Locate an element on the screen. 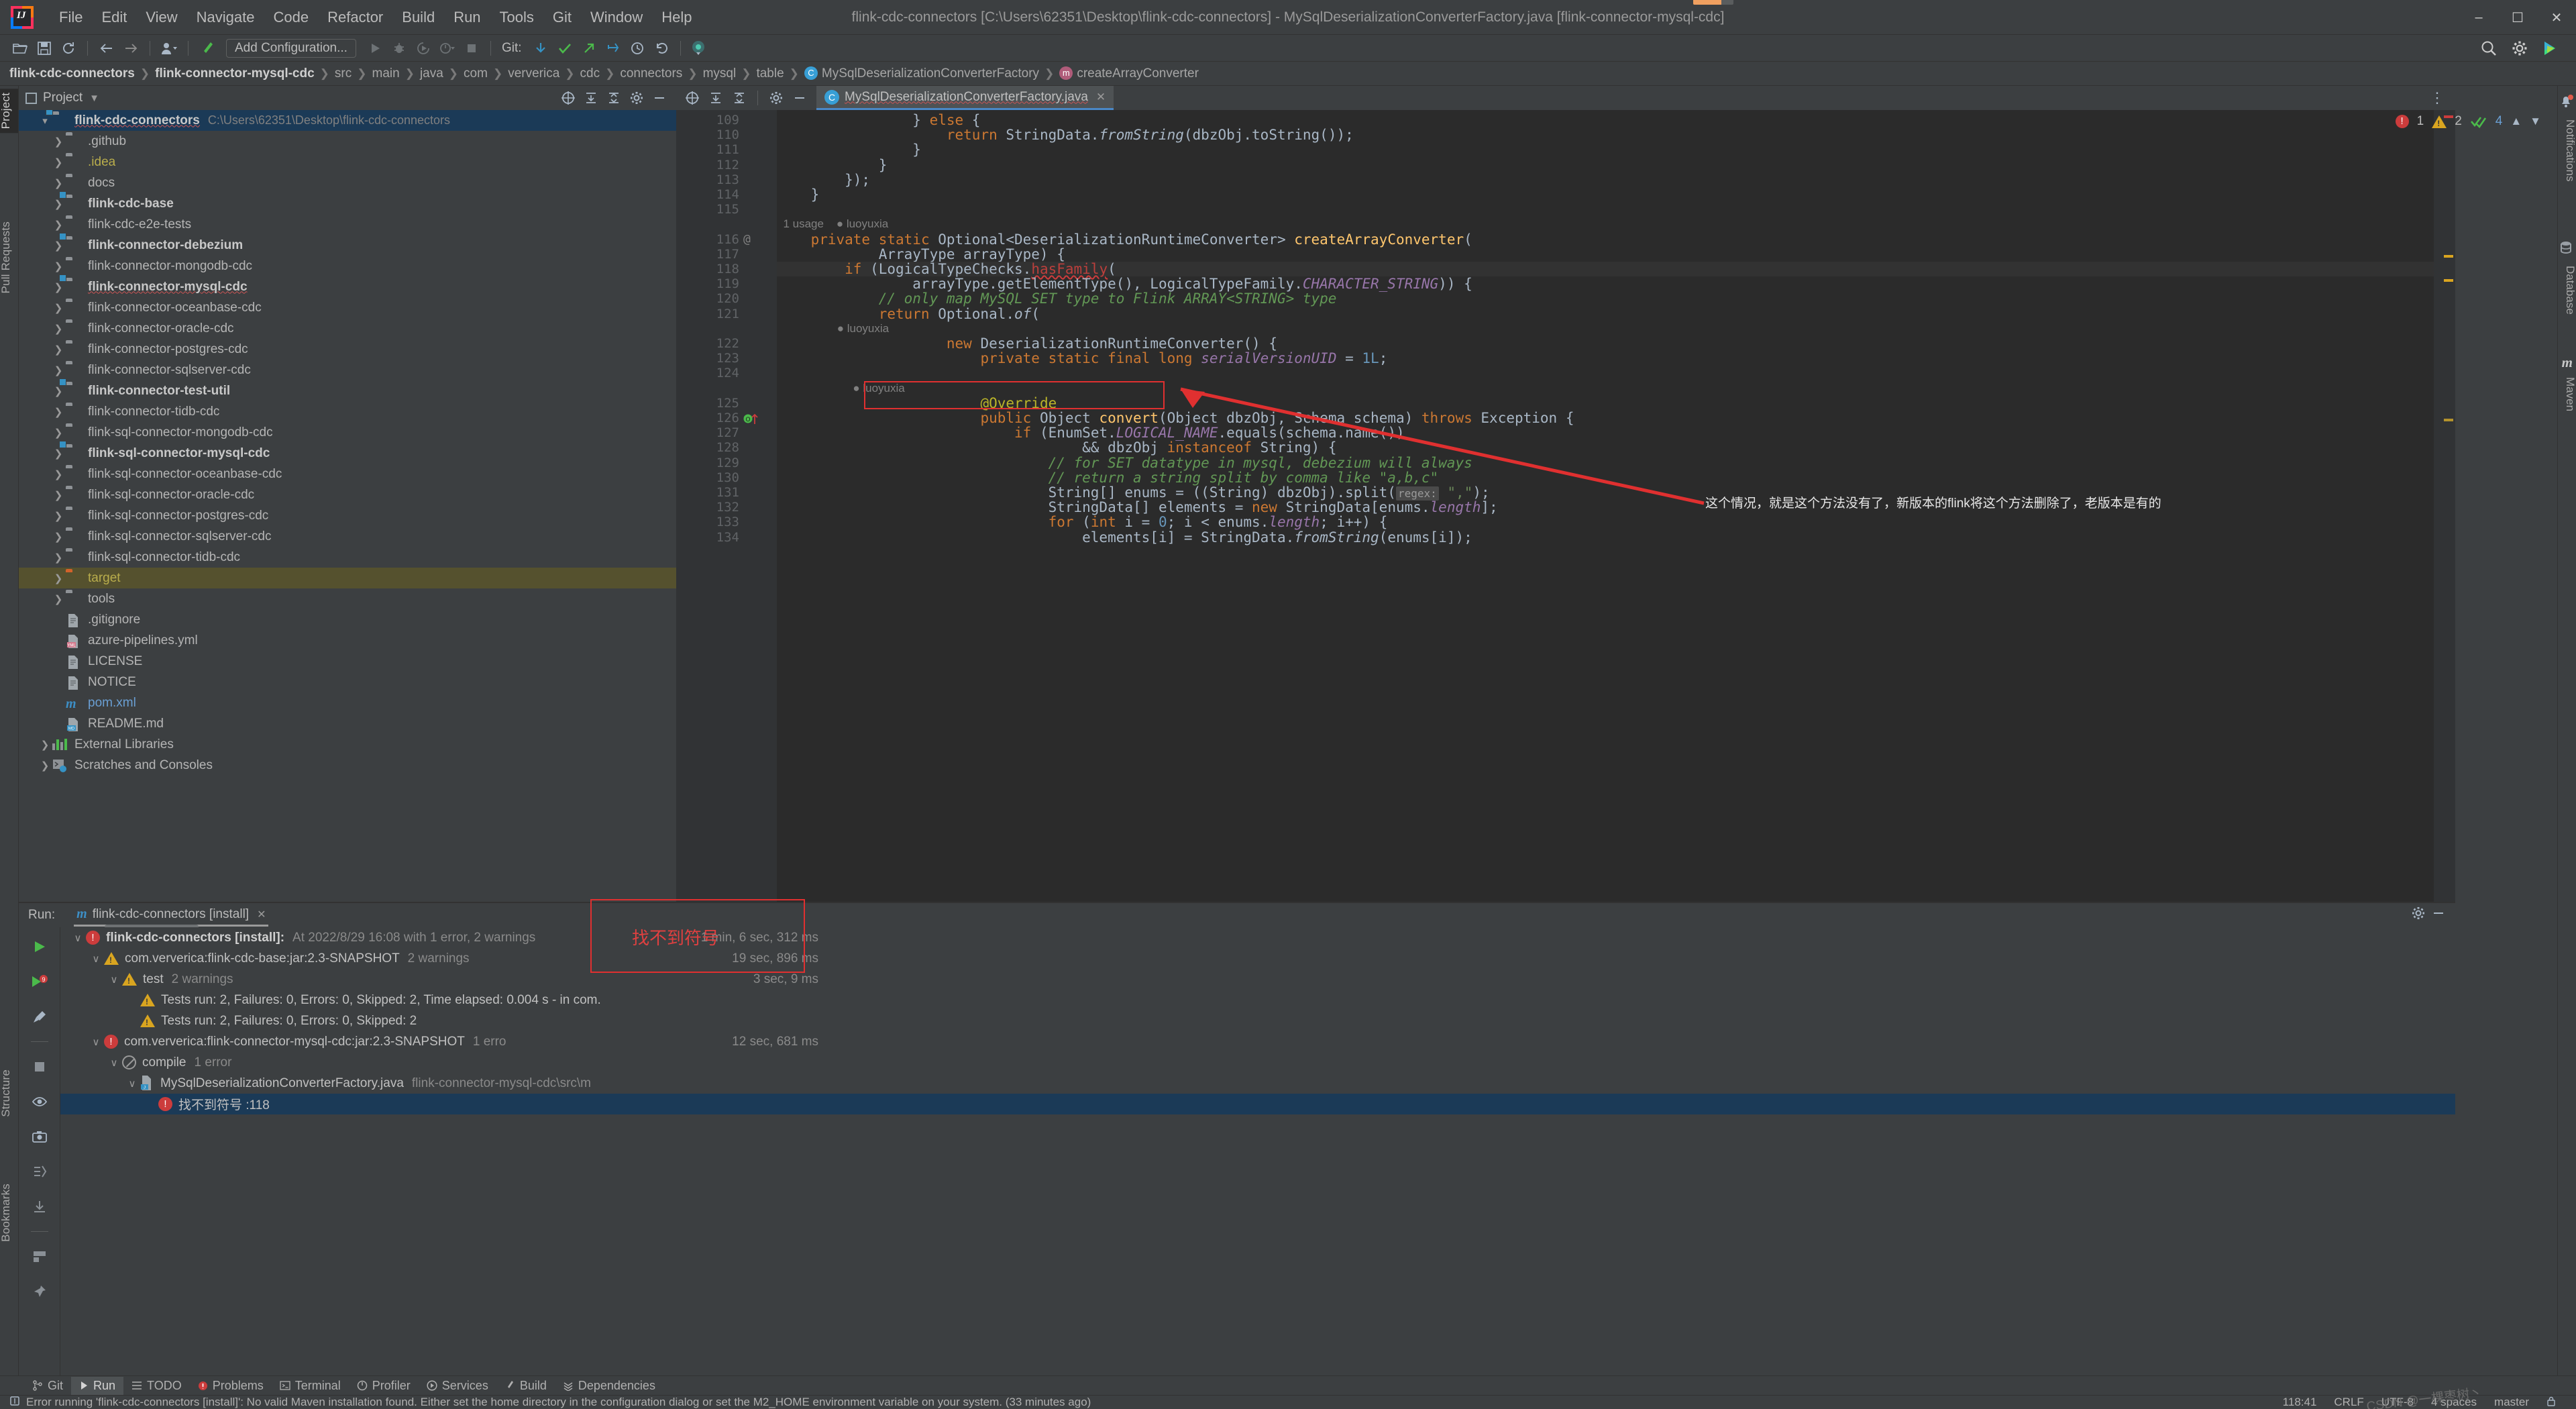 The height and width of the screenshot is (1409, 2576). editor-more-options-icon: ⋮ is located at coordinates (2442, 98).